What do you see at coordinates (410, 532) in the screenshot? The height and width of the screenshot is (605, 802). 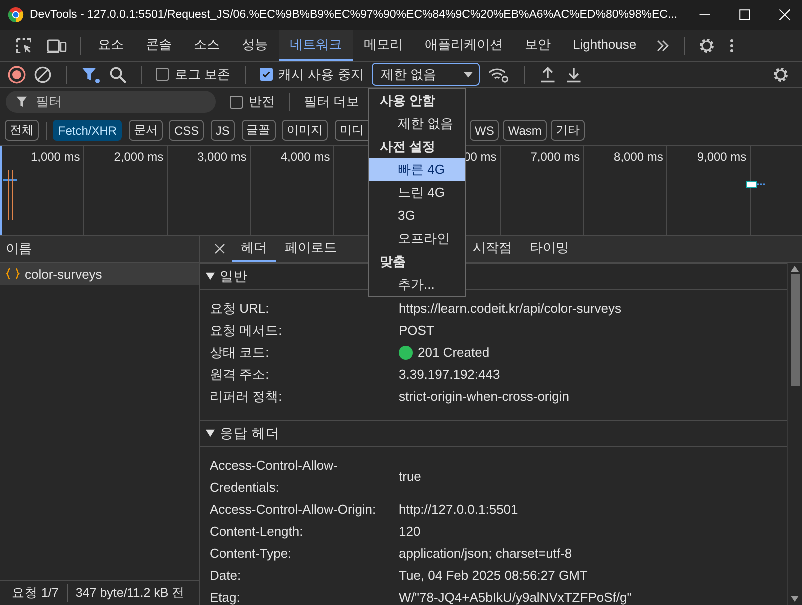 I see `header-value: 120` at bounding box center [410, 532].